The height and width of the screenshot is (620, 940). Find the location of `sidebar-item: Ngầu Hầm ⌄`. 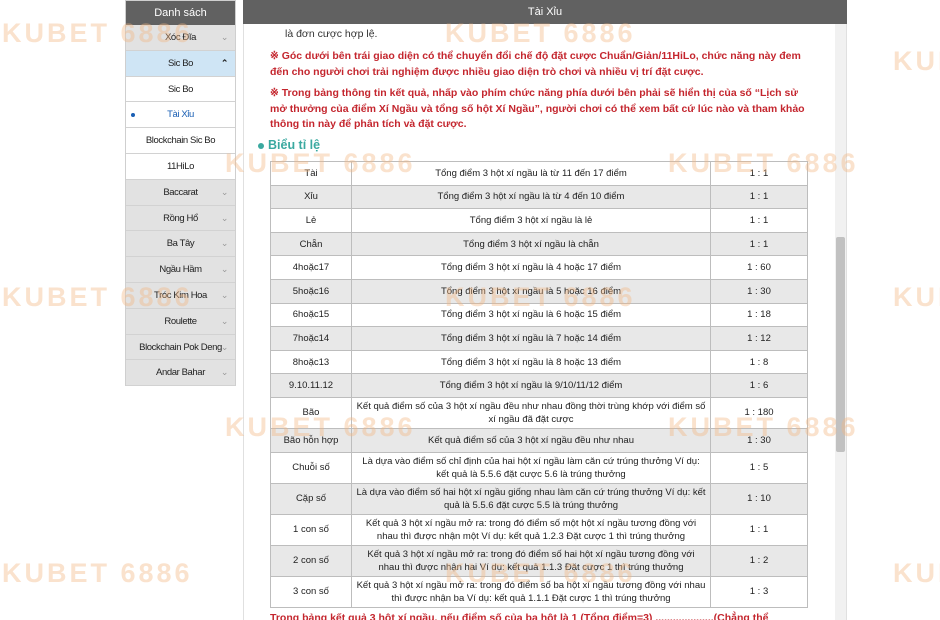

sidebar-item: Ngầu Hầm ⌄ is located at coordinates (180, 270).